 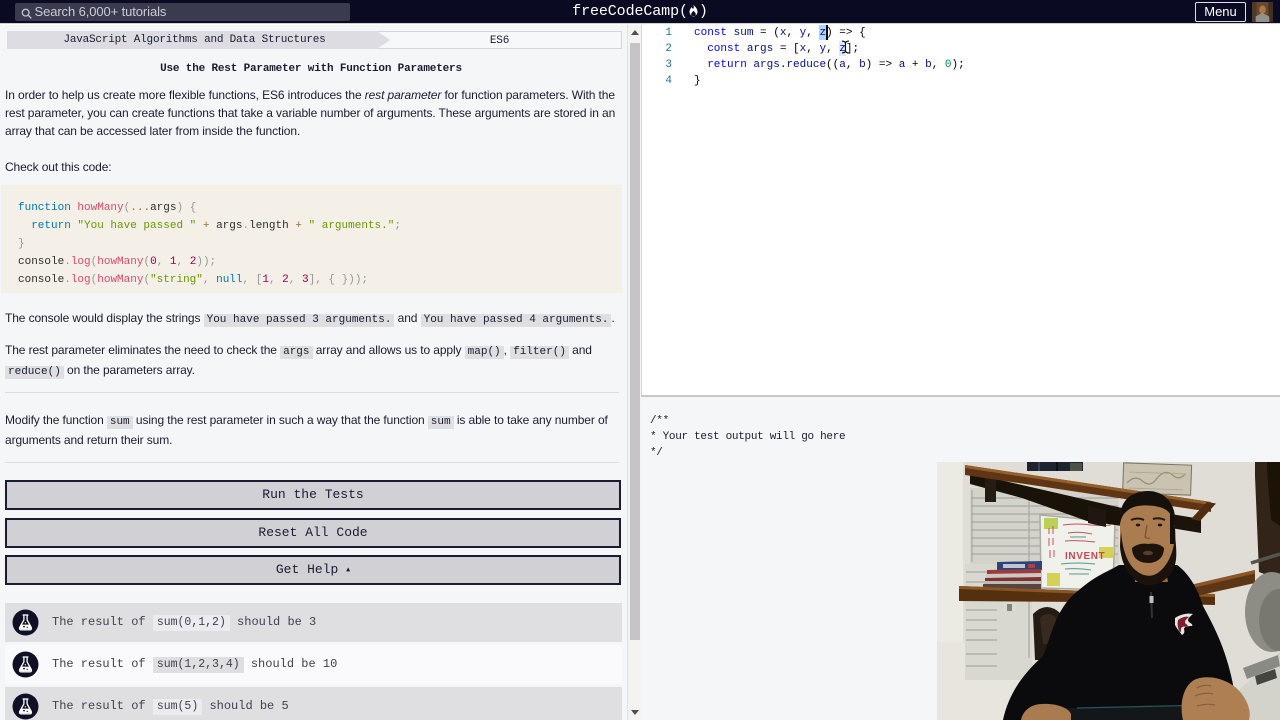 I want to click on svg-text: INVENT, so click(x=1085, y=556).